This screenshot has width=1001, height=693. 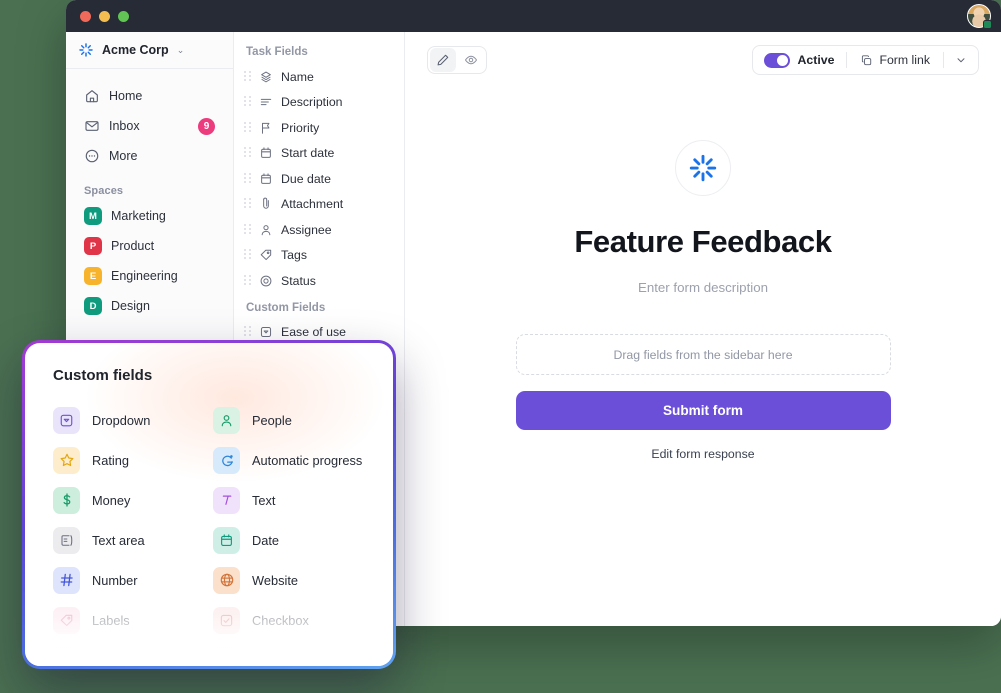 What do you see at coordinates (133, 460) in the screenshot?
I see `custom-field-rating: Rating` at bounding box center [133, 460].